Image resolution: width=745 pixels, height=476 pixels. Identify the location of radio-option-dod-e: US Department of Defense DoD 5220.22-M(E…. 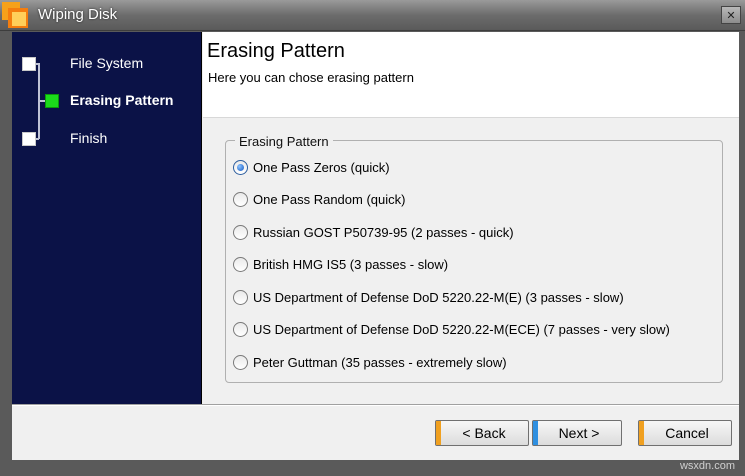
(428, 297).